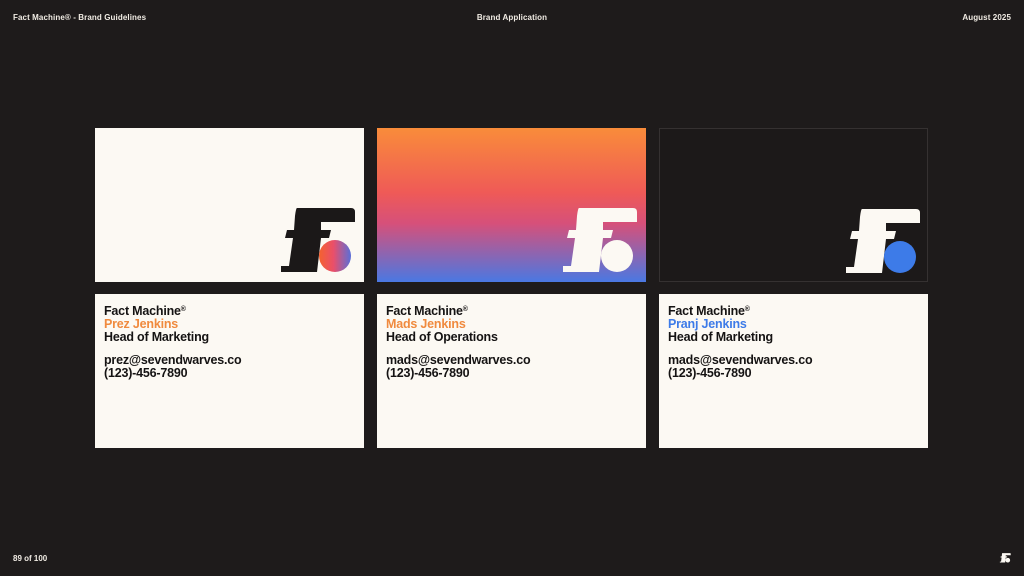 Image resolution: width=1024 pixels, height=576 pixels. What do you see at coordinates (511, 205) in the screenshot?
I see `business-card-front-gradient` at bounding box center [511, 205].